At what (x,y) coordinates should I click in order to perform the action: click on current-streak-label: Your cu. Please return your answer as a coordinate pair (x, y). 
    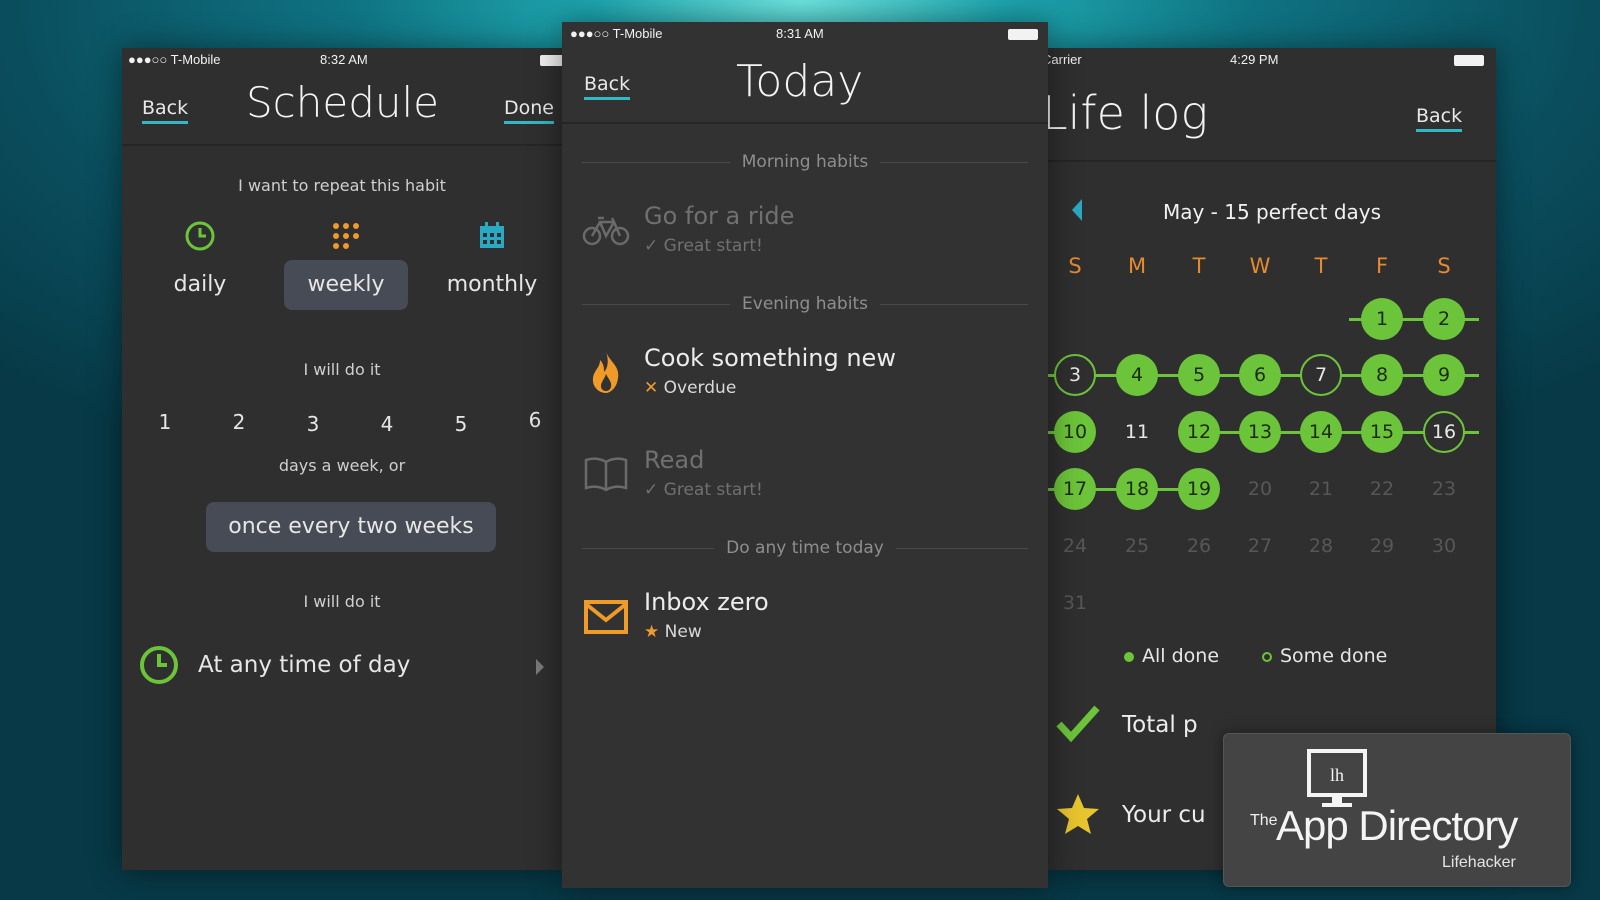
    Looking at the image, I should click on (1164, 815).